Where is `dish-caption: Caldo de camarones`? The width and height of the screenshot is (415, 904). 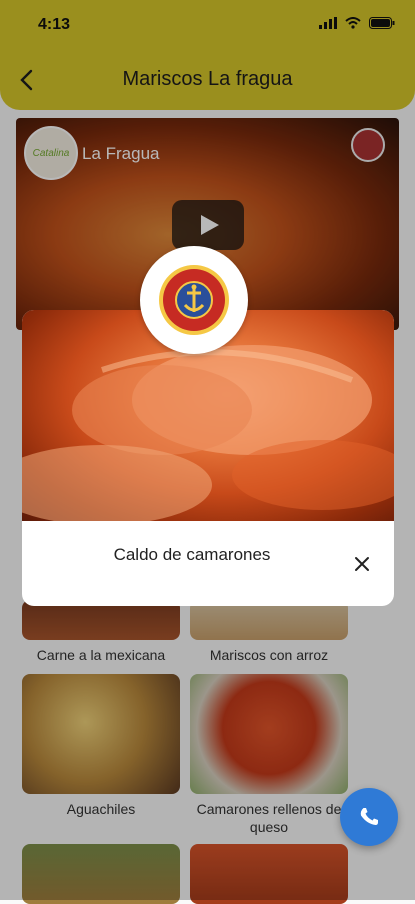
dish-caption: Caldo de camarones is located at coordinates (192, 554).